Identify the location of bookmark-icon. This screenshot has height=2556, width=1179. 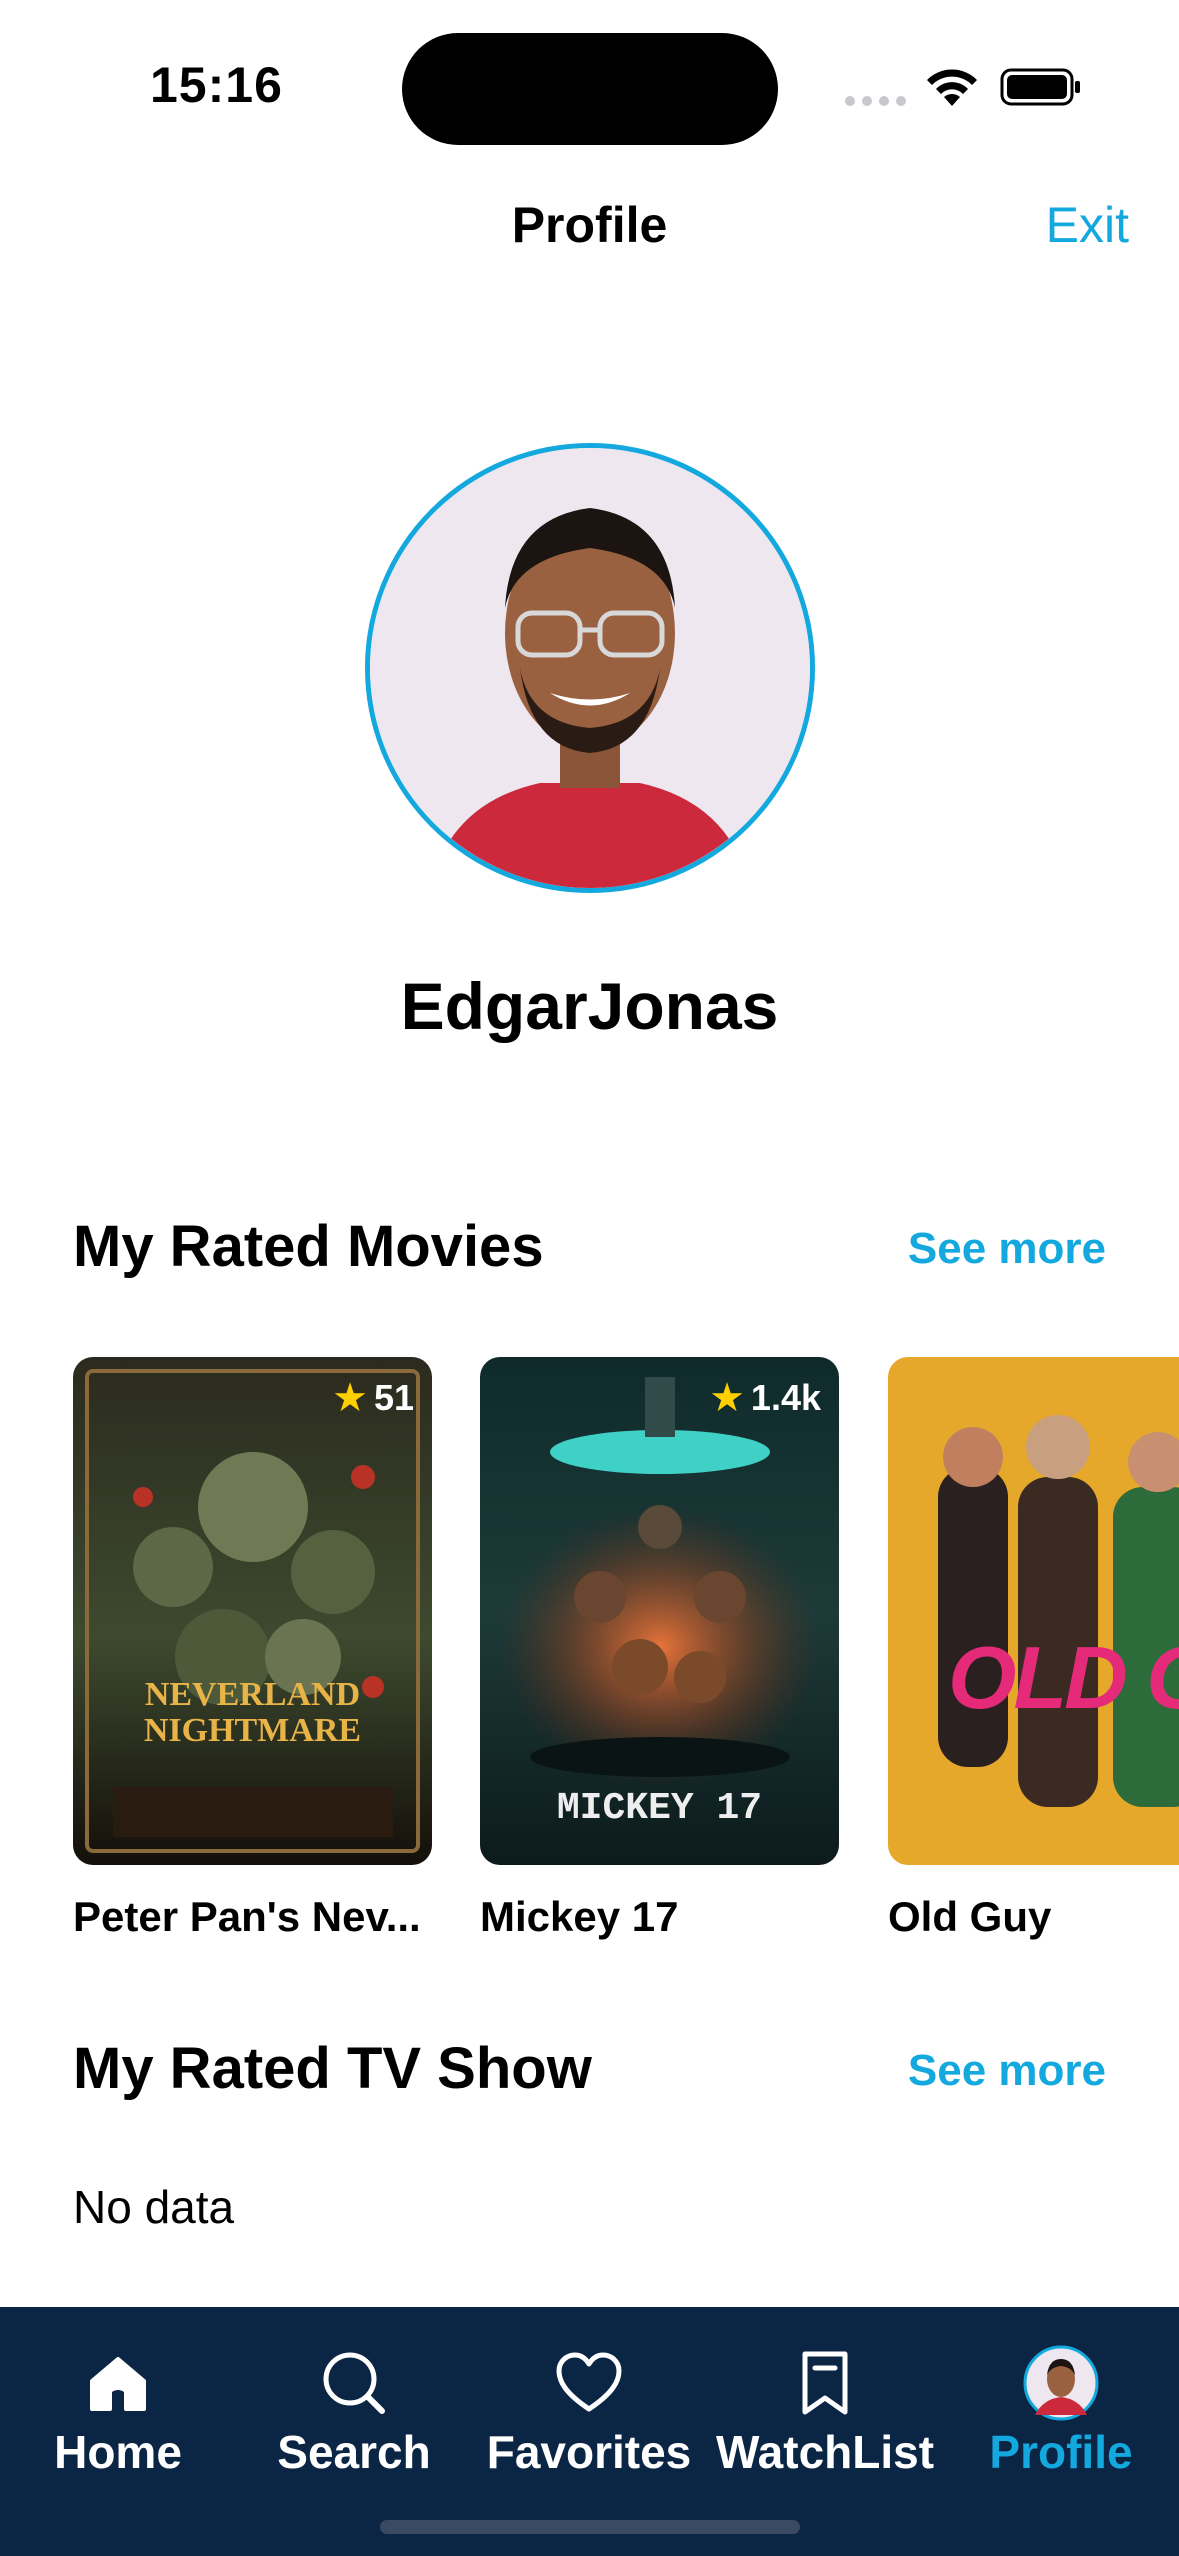
(825, 2383).